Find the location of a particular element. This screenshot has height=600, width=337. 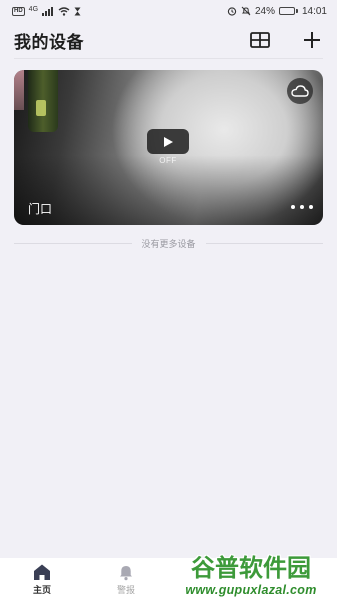

nav-item-alarm: 警报 is located at coordinates (126, 579).